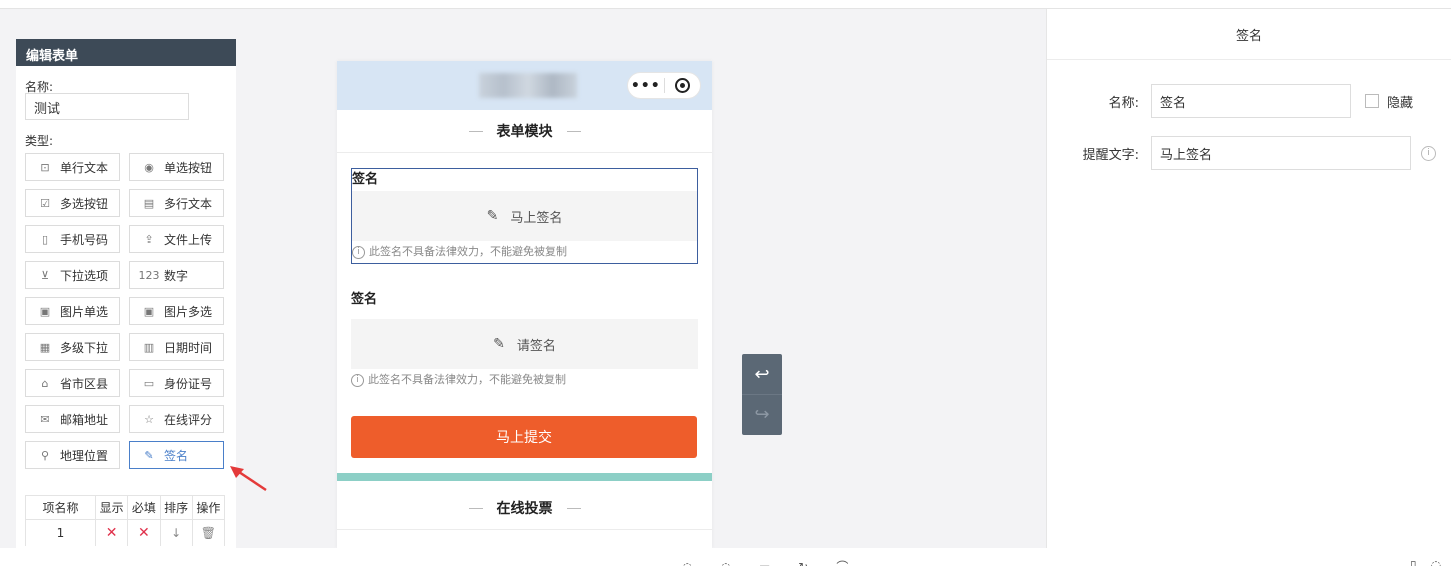 Image resolution: width=1451 pixels, height=566 pixels. What do you see at coordinates (45, 167) in the screenshot?
I see `single-line-text-icon: ⊡` at bounding box center [45, 167].